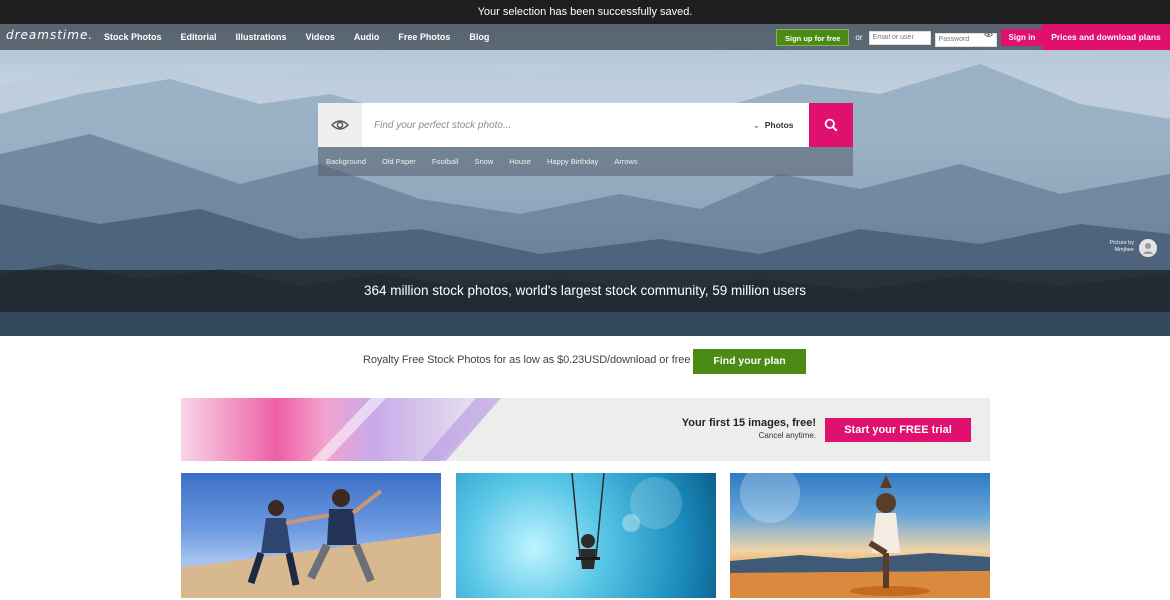 The height and width of the screenshot is (600, 1170). What do you see at coordinates (626, 521) in the screenshot?
I see `swing-illustration` at bounding box center [626, 521].